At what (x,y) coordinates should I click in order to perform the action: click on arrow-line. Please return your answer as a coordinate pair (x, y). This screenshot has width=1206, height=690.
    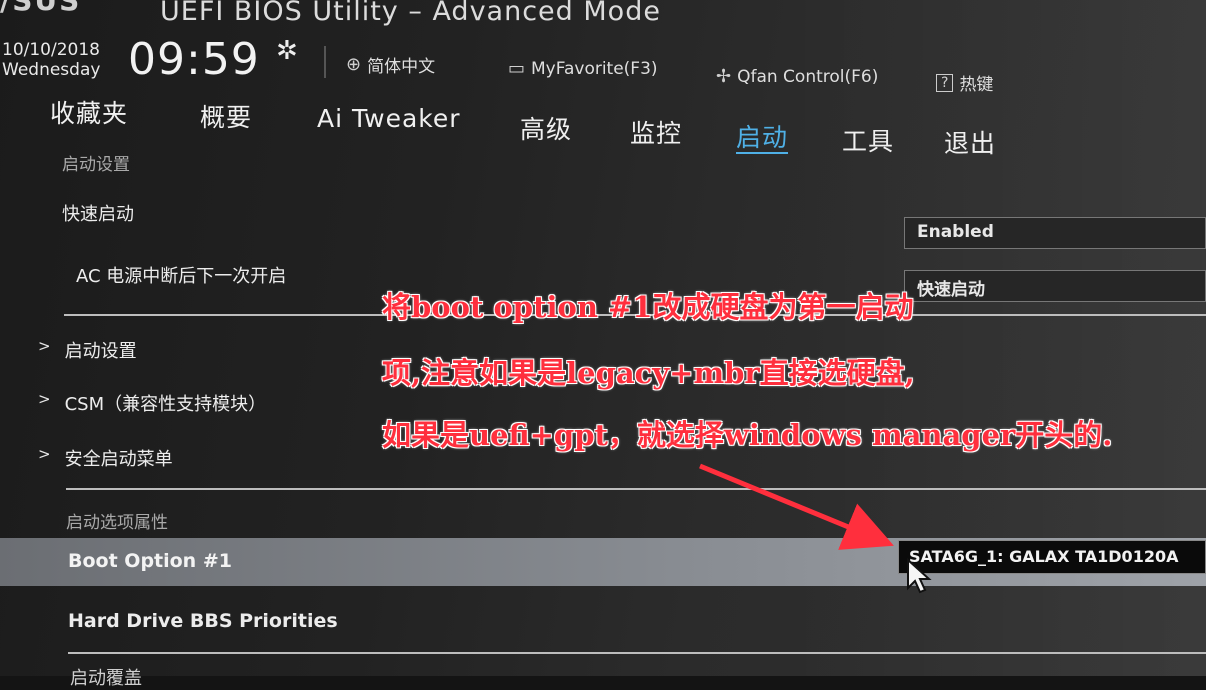
    Looking at the image, I should click on (796, 506).